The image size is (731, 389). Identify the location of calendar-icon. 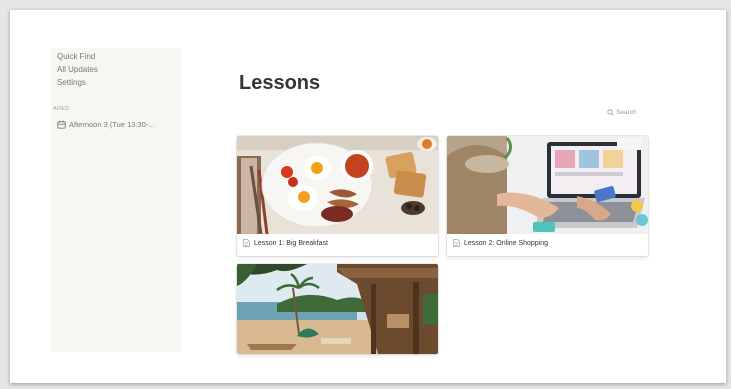
(61, 124).